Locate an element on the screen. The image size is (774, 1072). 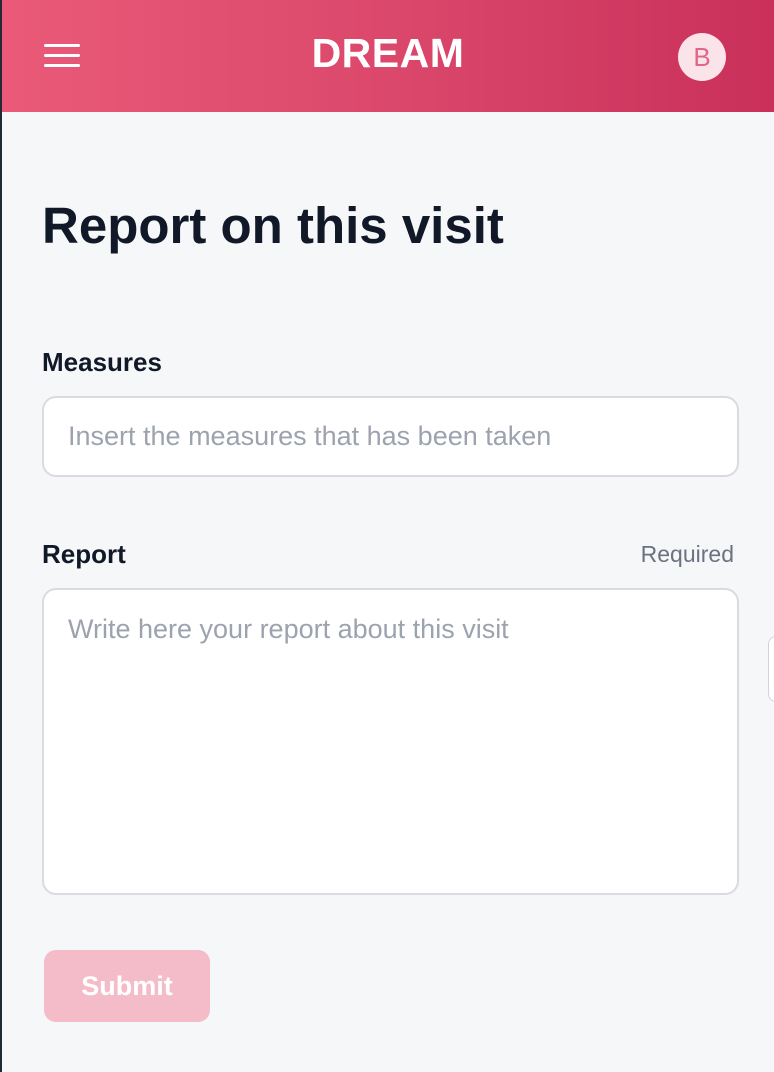
measures-input is located at coordinates (390, 436).